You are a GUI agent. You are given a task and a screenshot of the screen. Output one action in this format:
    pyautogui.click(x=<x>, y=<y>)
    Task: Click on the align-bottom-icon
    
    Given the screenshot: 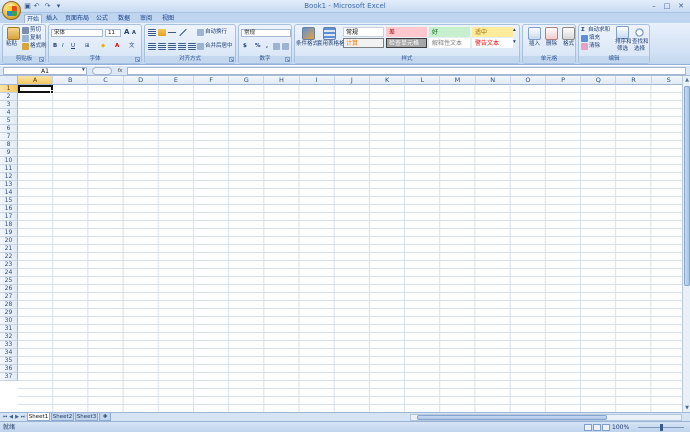 What is the action you would take?
    pyautogui.click(x=172, y=32)
    